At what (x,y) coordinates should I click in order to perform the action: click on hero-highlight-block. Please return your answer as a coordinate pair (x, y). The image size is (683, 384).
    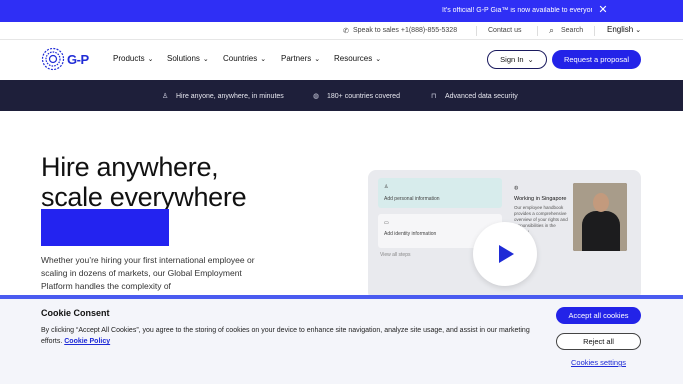
    Looking at the image, I should click on (105, 227).